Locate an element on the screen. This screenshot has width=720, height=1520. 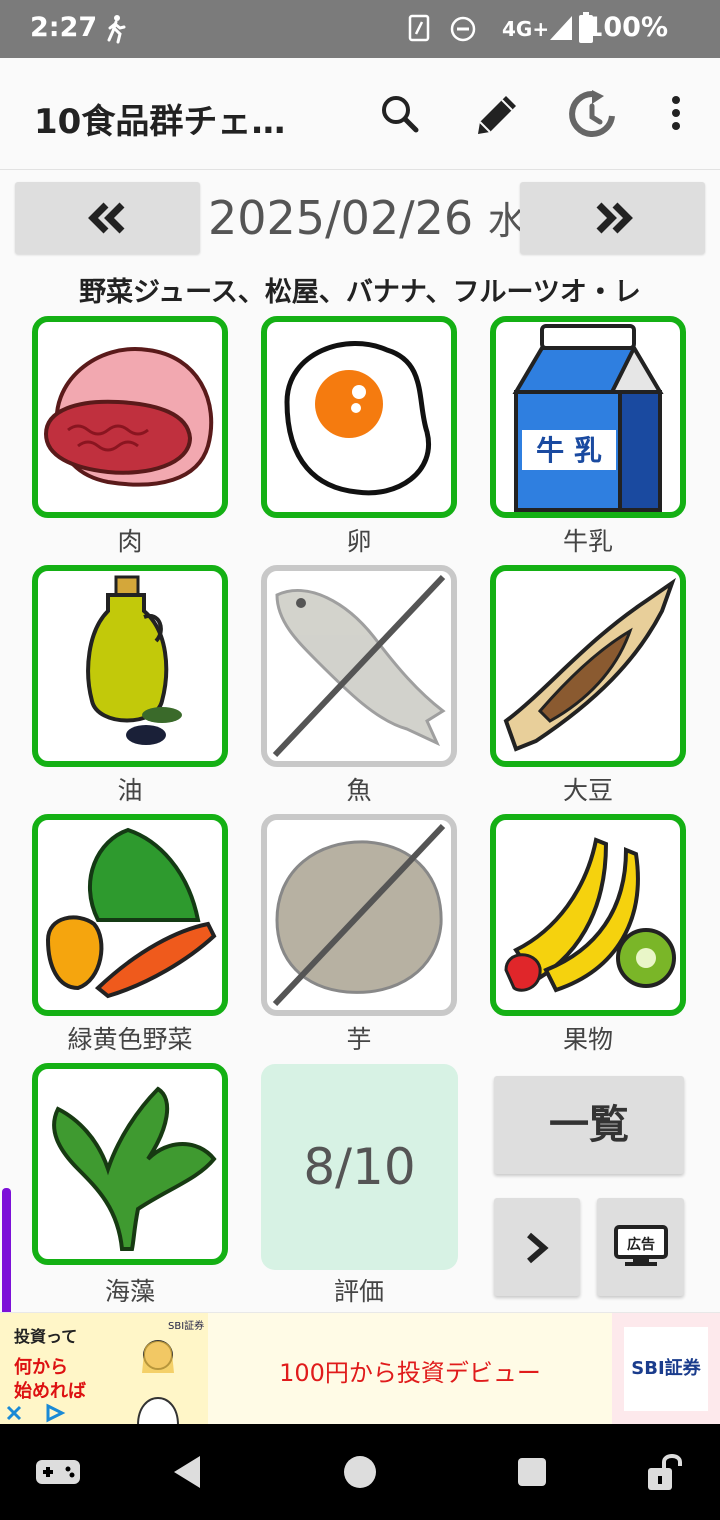
date-text: 2025/02/26 is located at coordinates (341, 218).